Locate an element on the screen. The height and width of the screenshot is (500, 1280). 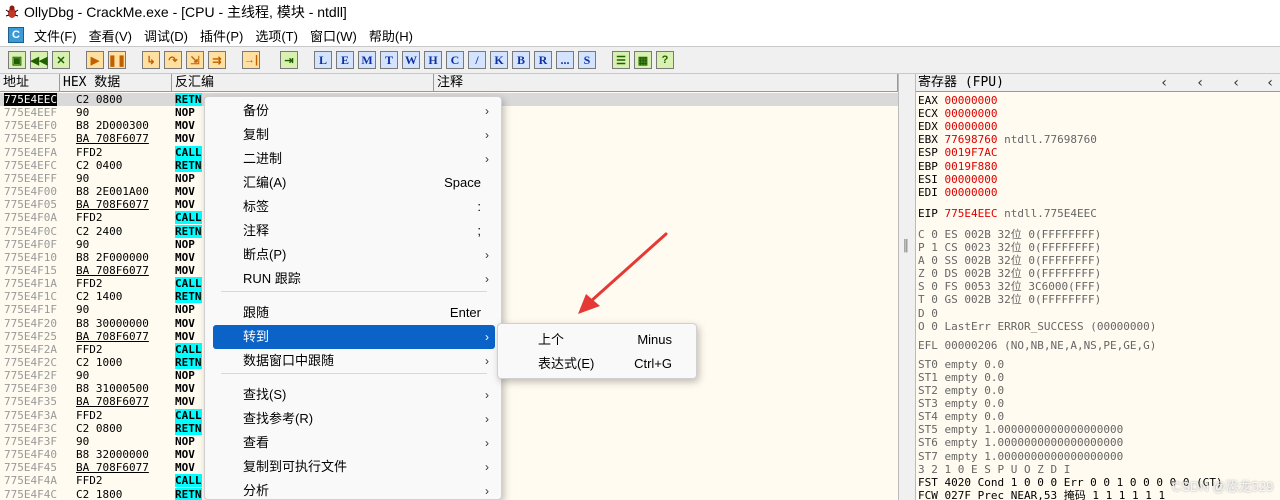
cpu-window-button: C is located at coordinates (16, 35).